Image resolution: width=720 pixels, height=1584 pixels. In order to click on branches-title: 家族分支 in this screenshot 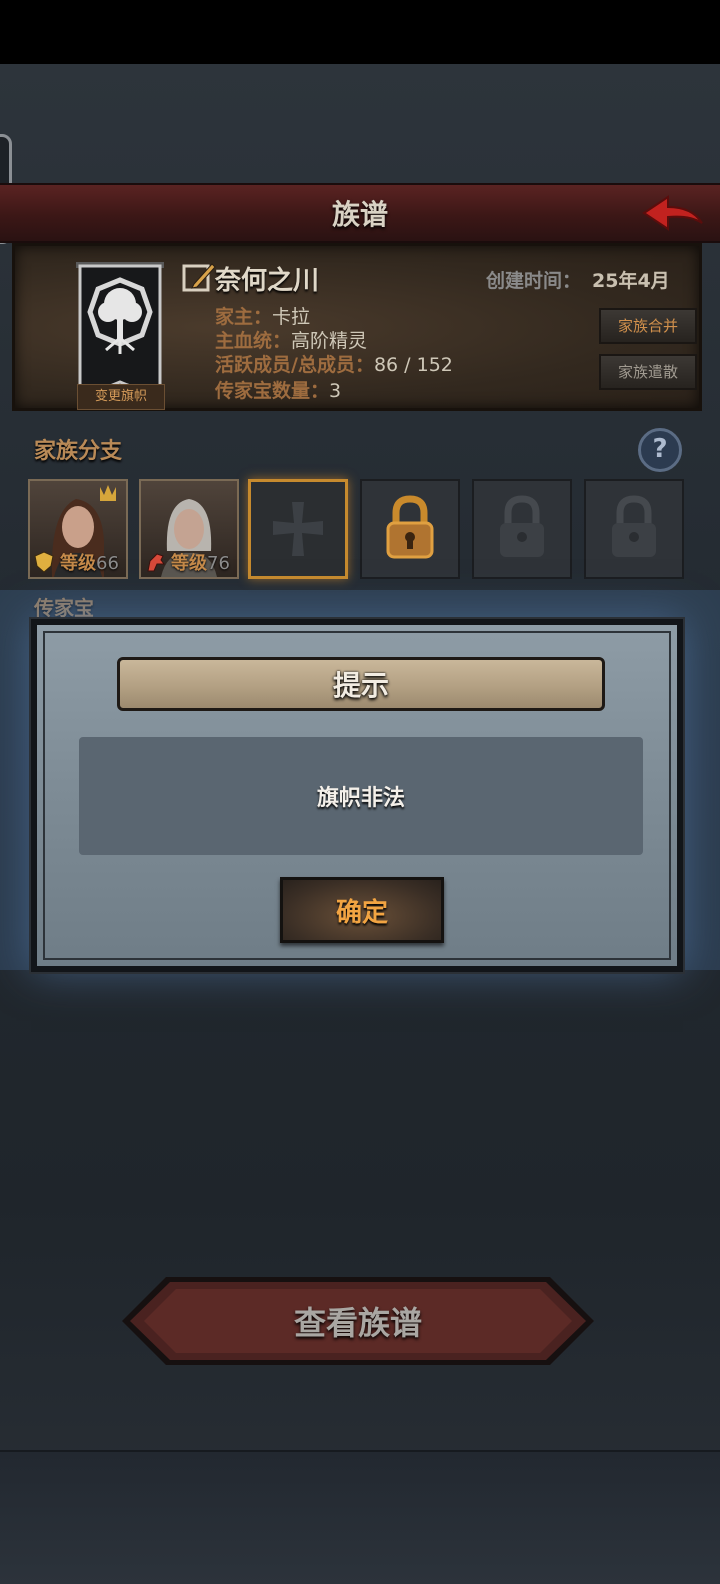, I will do `click(78, 451)`.